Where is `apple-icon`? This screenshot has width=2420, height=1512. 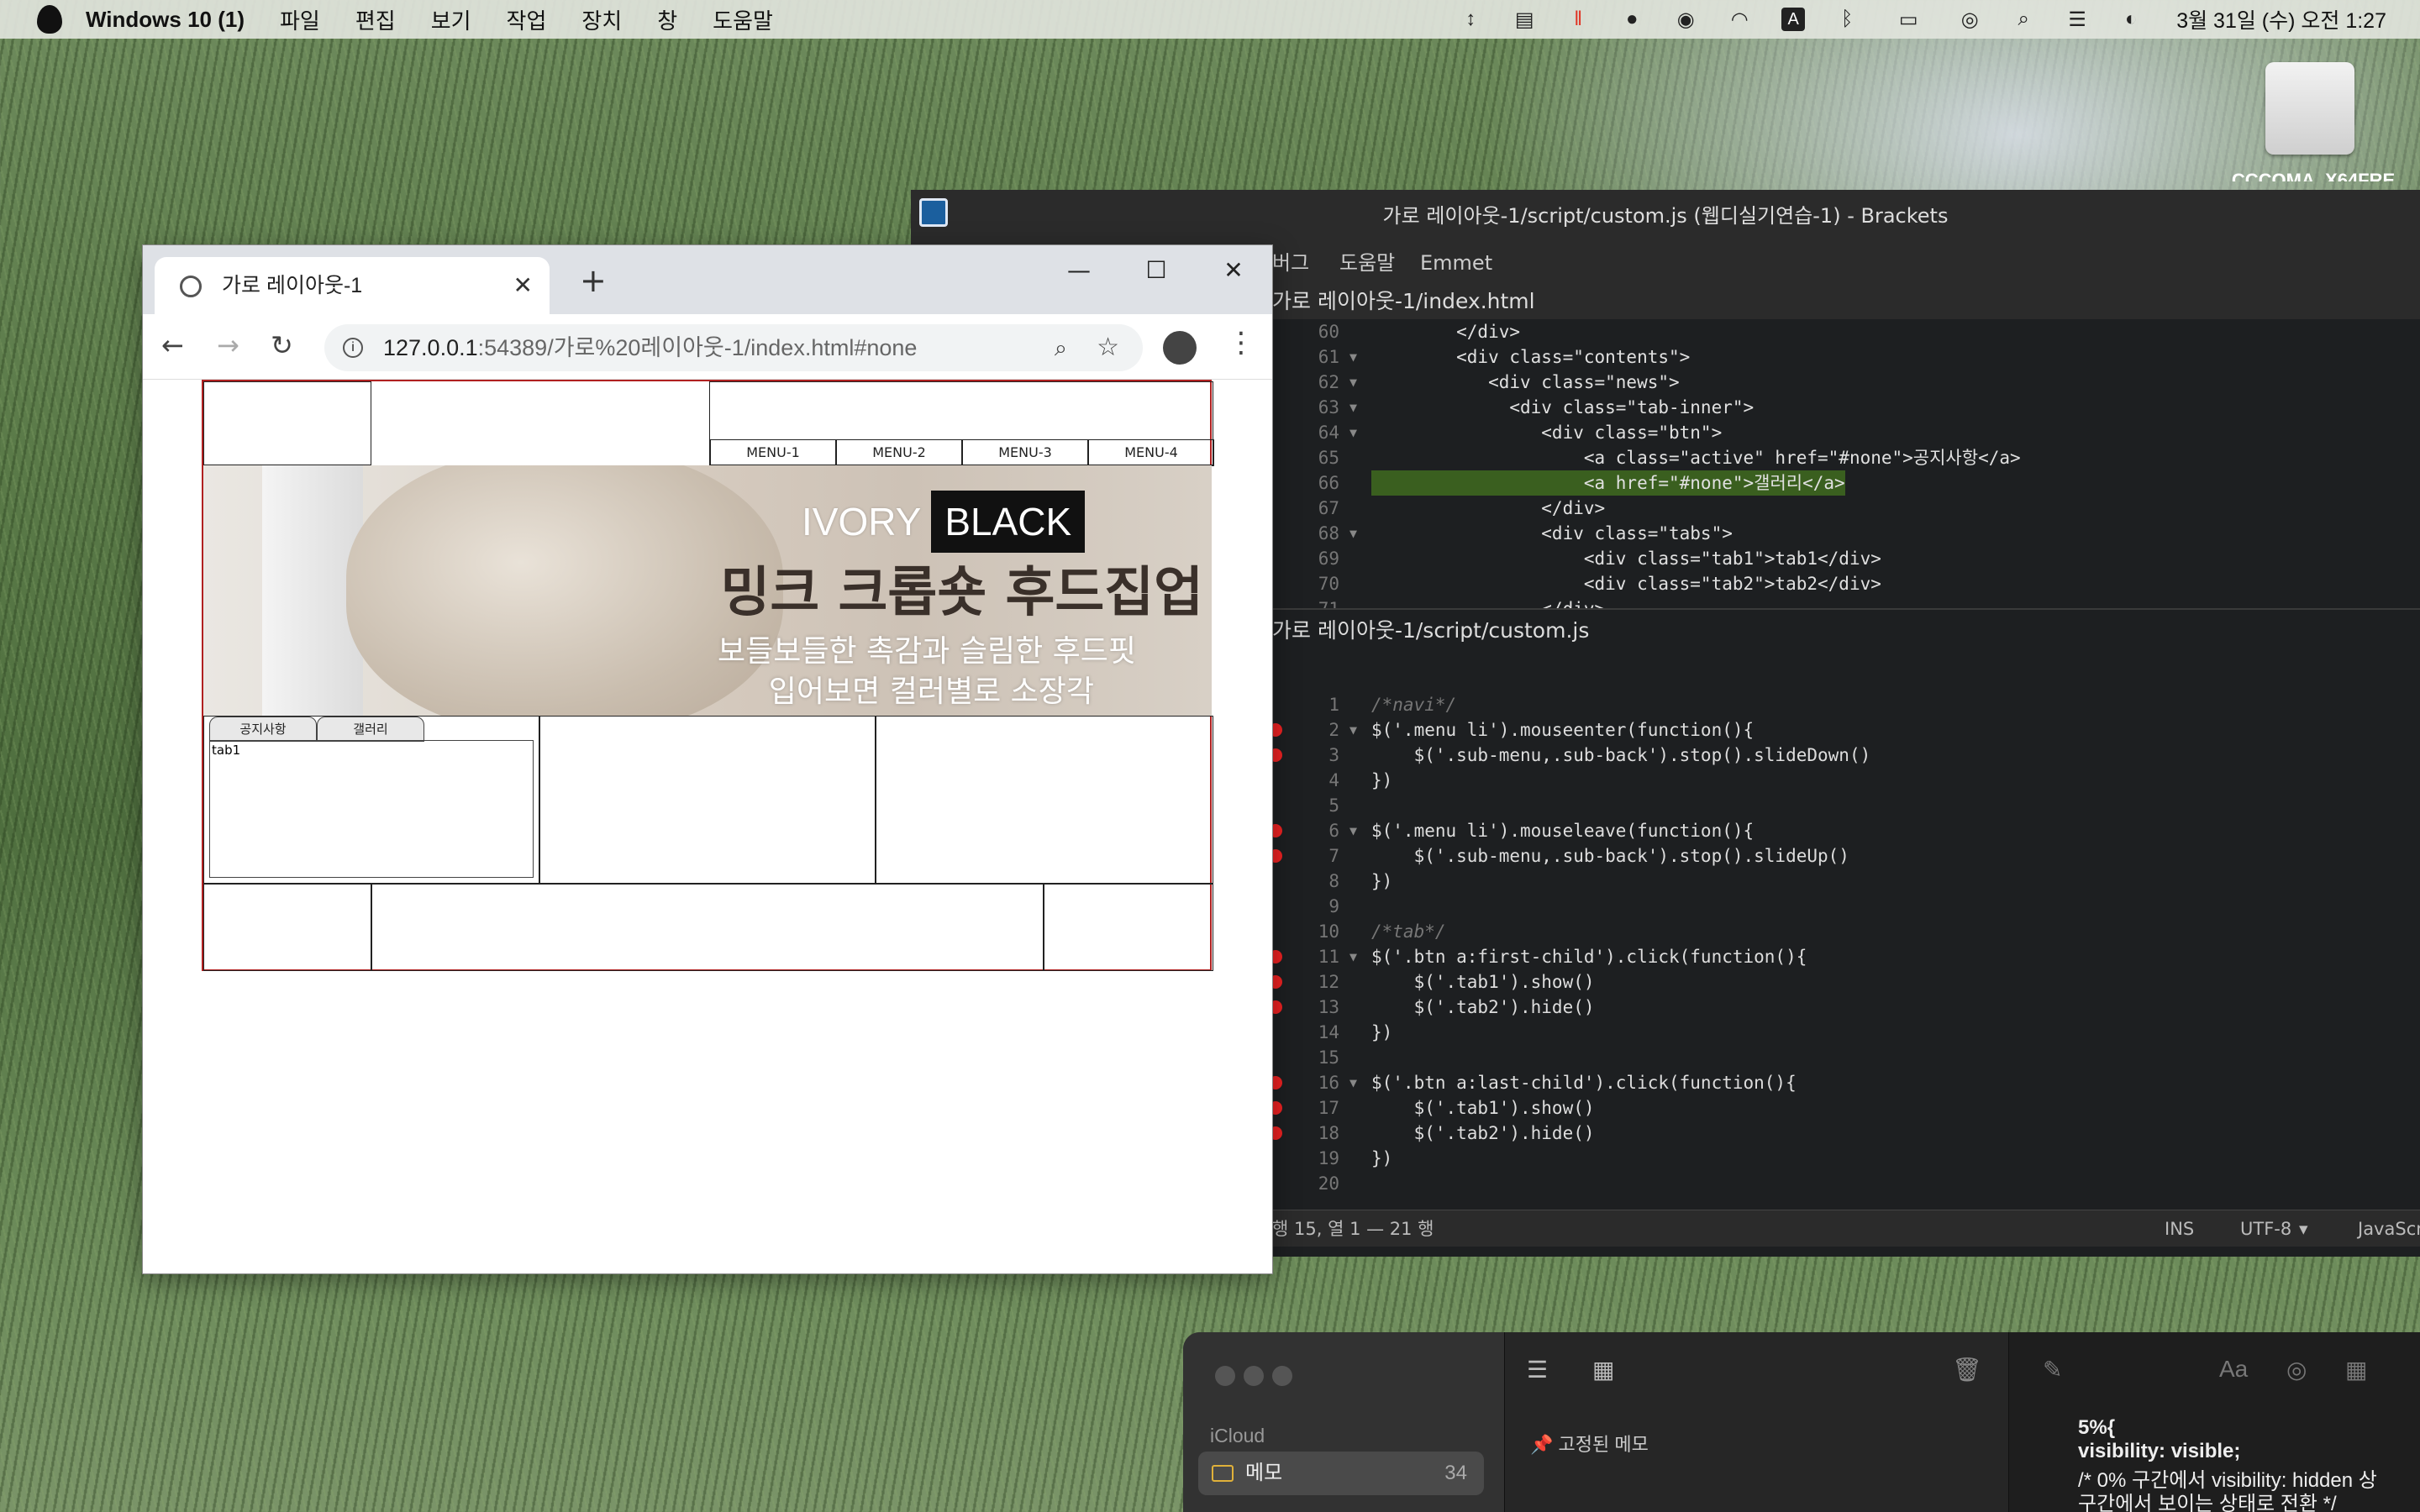 apple-icon is located at coordinates (50, 19).